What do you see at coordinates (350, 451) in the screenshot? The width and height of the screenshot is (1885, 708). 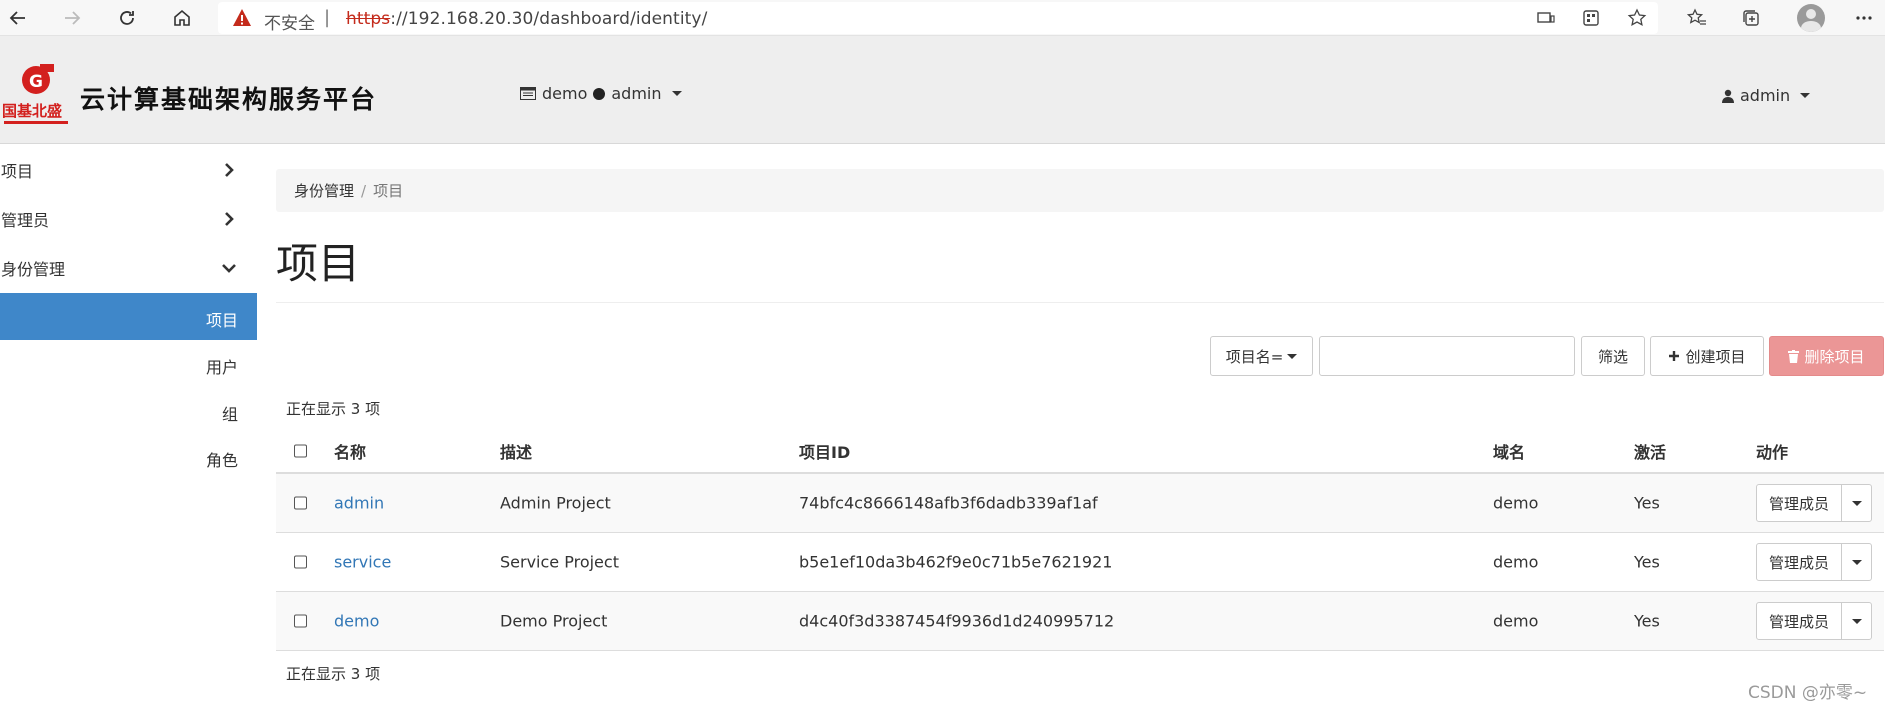 I see `column-header-name: 名称` at bounding box center [350, 451].